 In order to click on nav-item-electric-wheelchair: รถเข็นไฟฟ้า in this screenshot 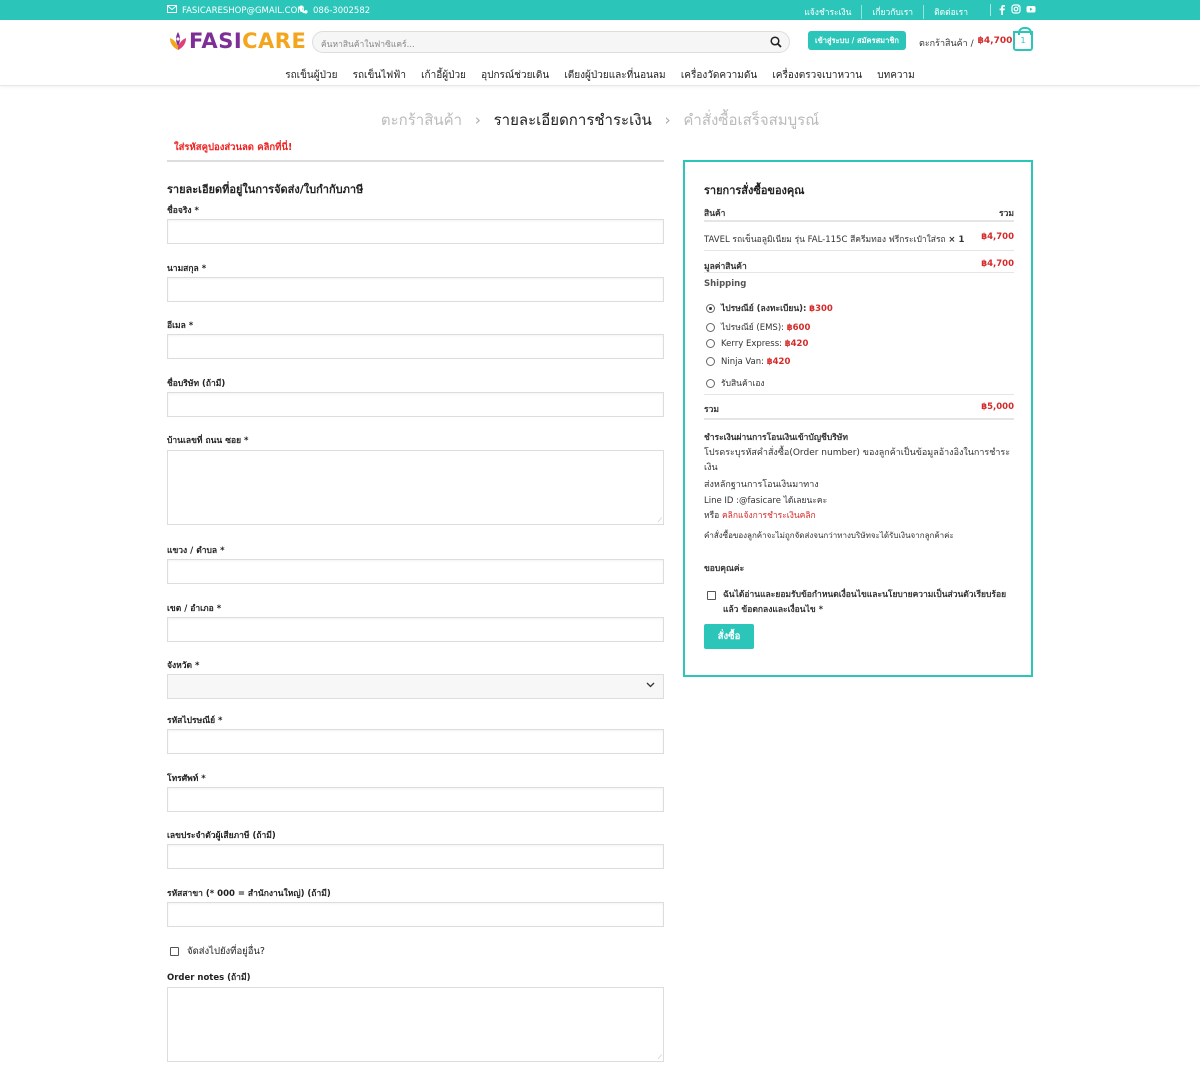, I will do `click(379, 75)`.